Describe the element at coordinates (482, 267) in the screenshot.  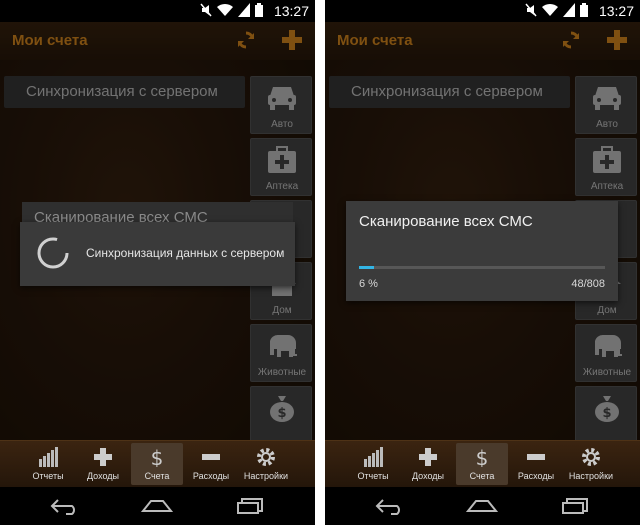
I see `scan-progress-bar` at that location.